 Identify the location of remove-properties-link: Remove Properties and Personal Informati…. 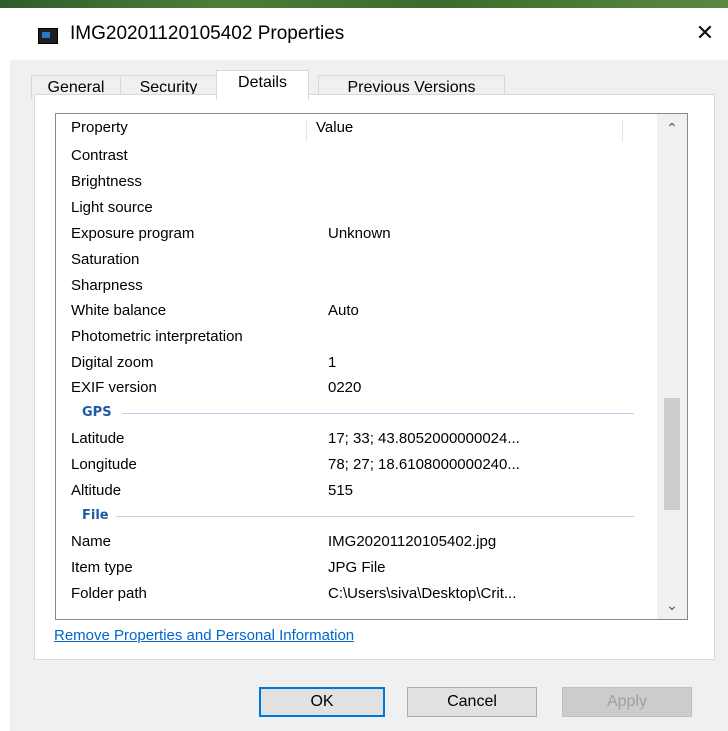
(204, 635).